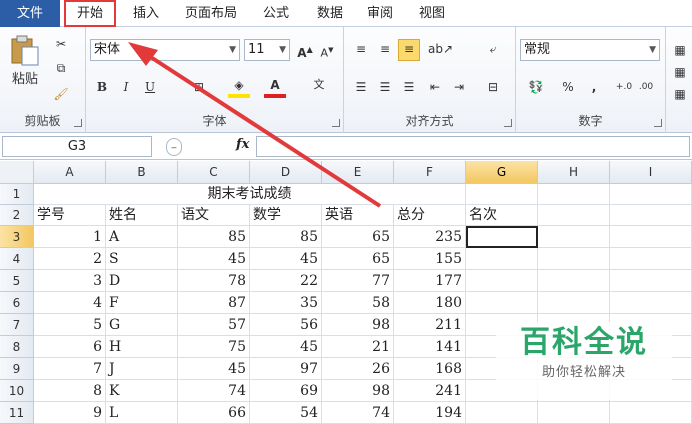  I want to click on table-cell: 77, so click(358, 281).